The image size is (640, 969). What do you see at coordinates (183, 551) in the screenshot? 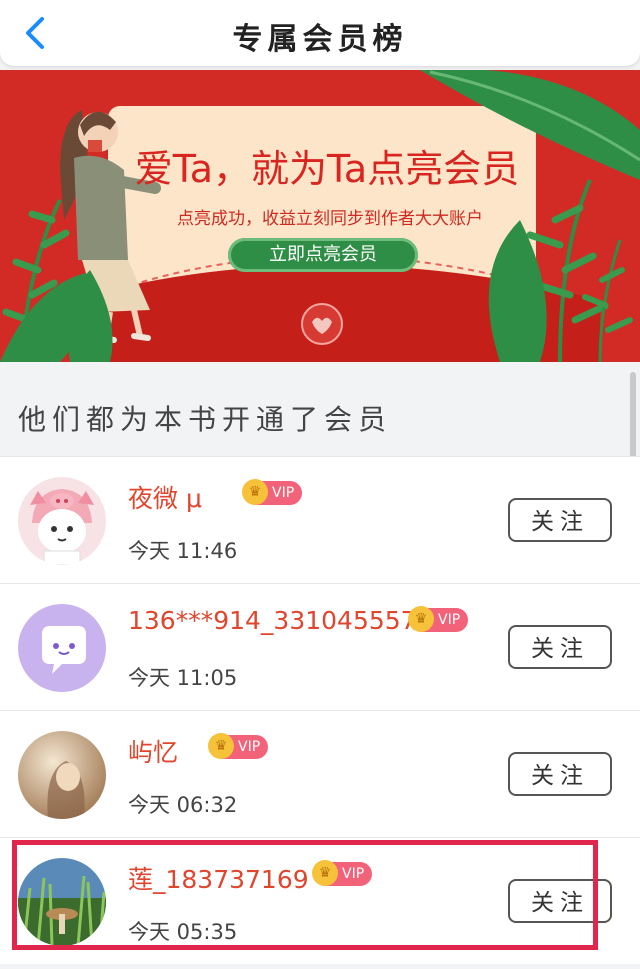
I see `join-time: 今天 11:46` at bounding box center [183, 551].